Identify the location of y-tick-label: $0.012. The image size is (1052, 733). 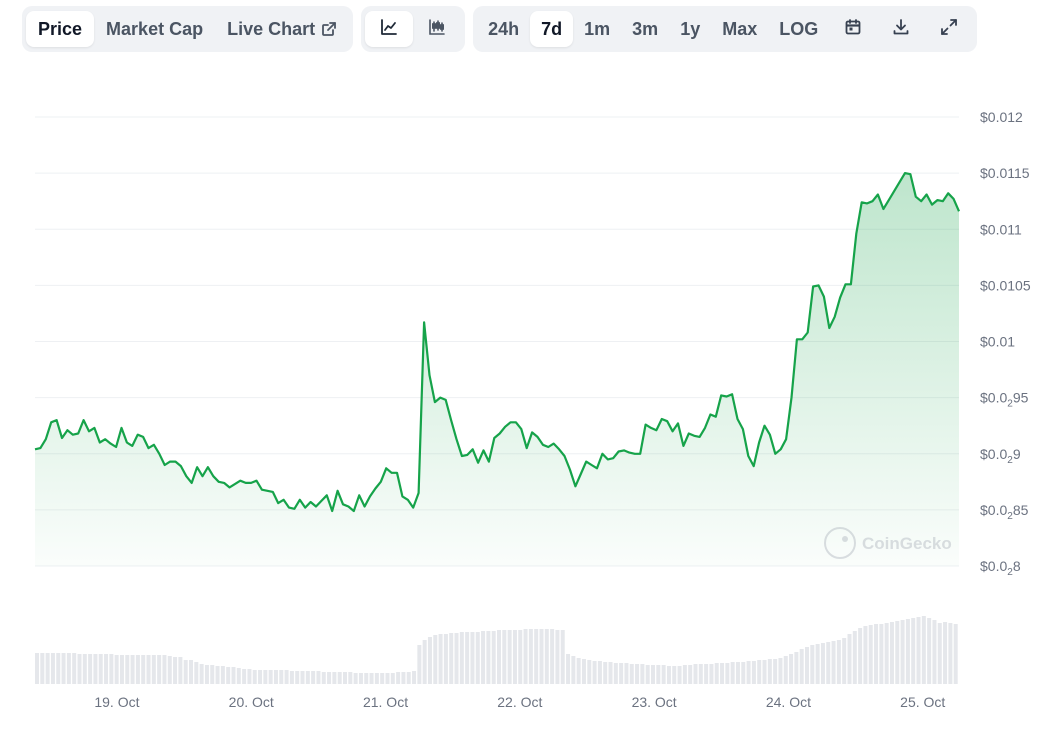
(1001, 117).